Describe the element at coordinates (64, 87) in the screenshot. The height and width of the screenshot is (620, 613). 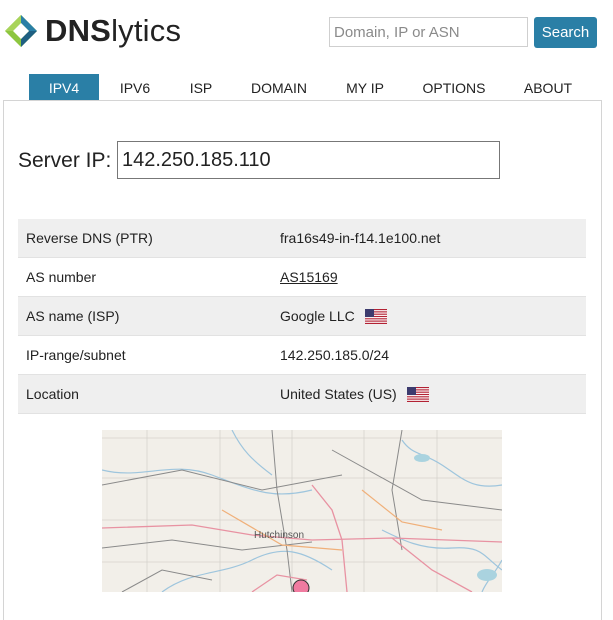
I see `tab-ipv4: IPV4` at that location.